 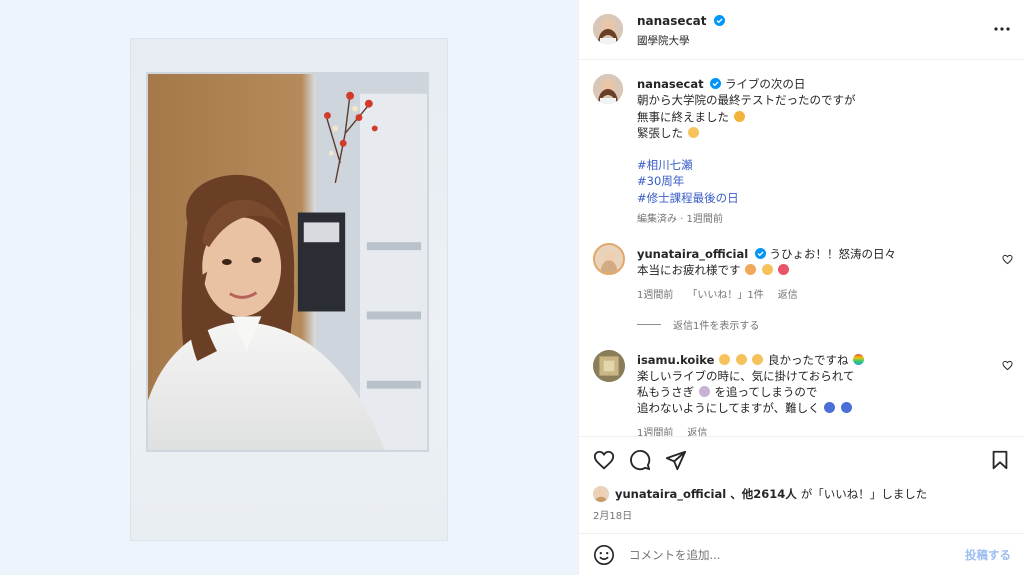 I want to click on congratulations-emoji-icon, so click(x=784, y=269).